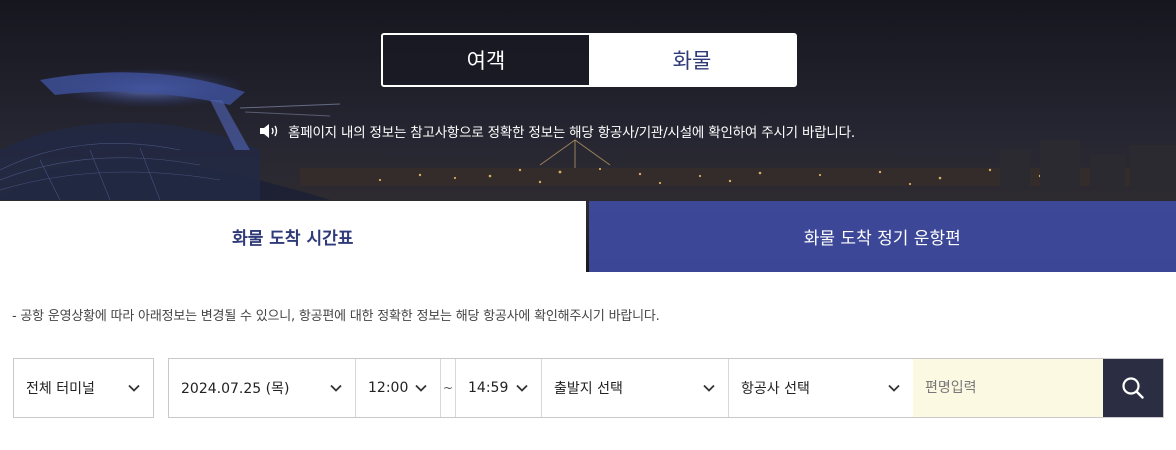 This screenshot has height=450, width=1176. What do you see at coordinates (60, 389) in the screenshot?
I see `terminal-select-label: 전체 터미널` at bounding box center [60, 389].